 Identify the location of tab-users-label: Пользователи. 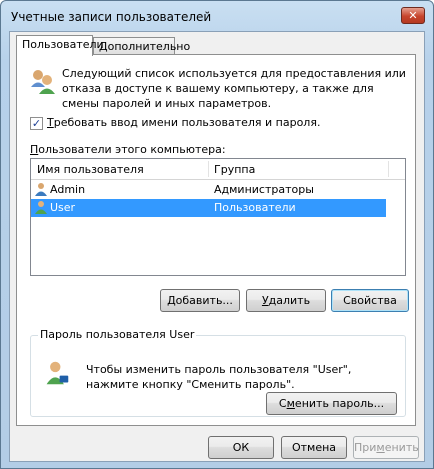
(63, 44).